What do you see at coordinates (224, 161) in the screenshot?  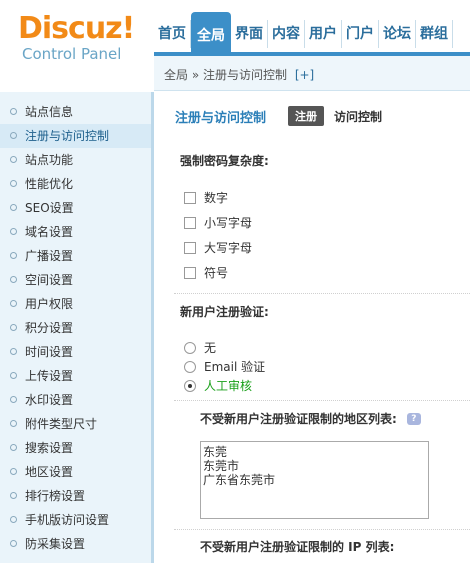 I see `password-complexity-label: 强制密码复杂度:` at bounding box center [224, 161].